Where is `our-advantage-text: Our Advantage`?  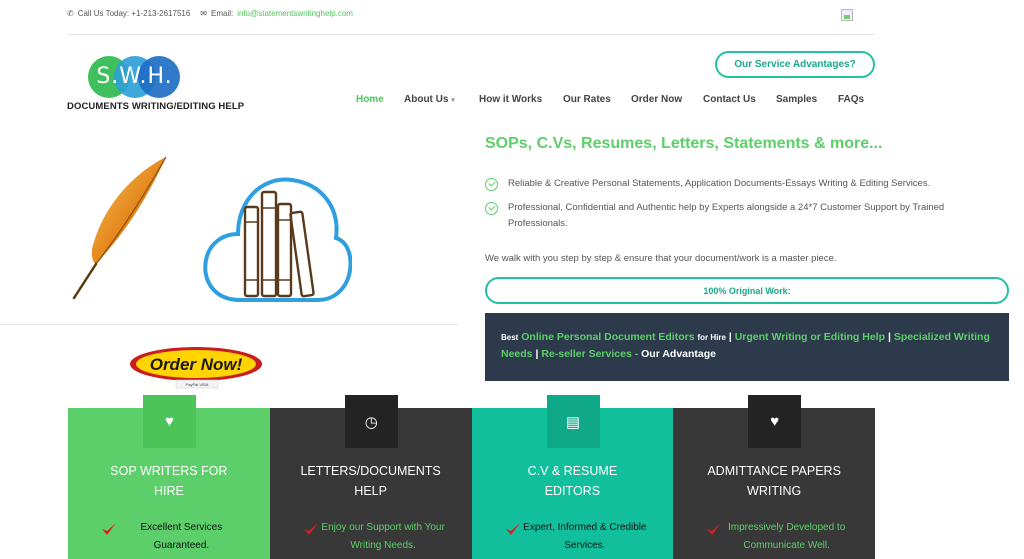
our-advantage-text: Our Advantage is located at coordinates (679, 354).